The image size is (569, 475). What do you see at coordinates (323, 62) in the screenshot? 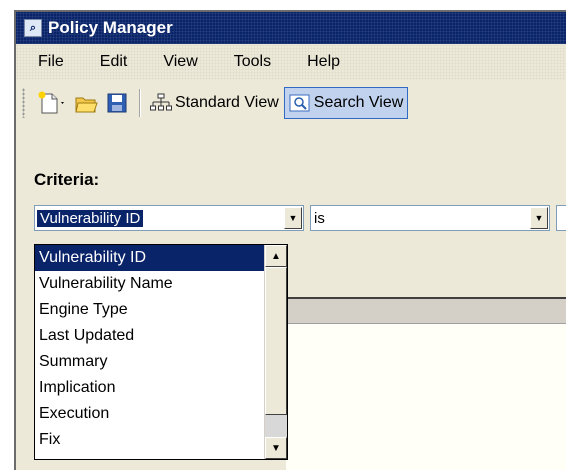
I see `menu-help: Help` at bounding box center [323, 62].